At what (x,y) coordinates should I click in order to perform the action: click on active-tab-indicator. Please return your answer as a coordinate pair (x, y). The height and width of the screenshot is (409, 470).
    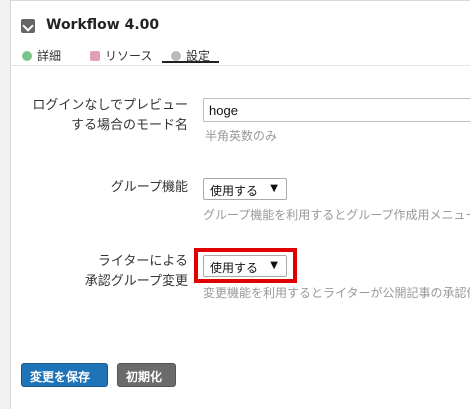
    Looking at the image, I should click on (190, 62).